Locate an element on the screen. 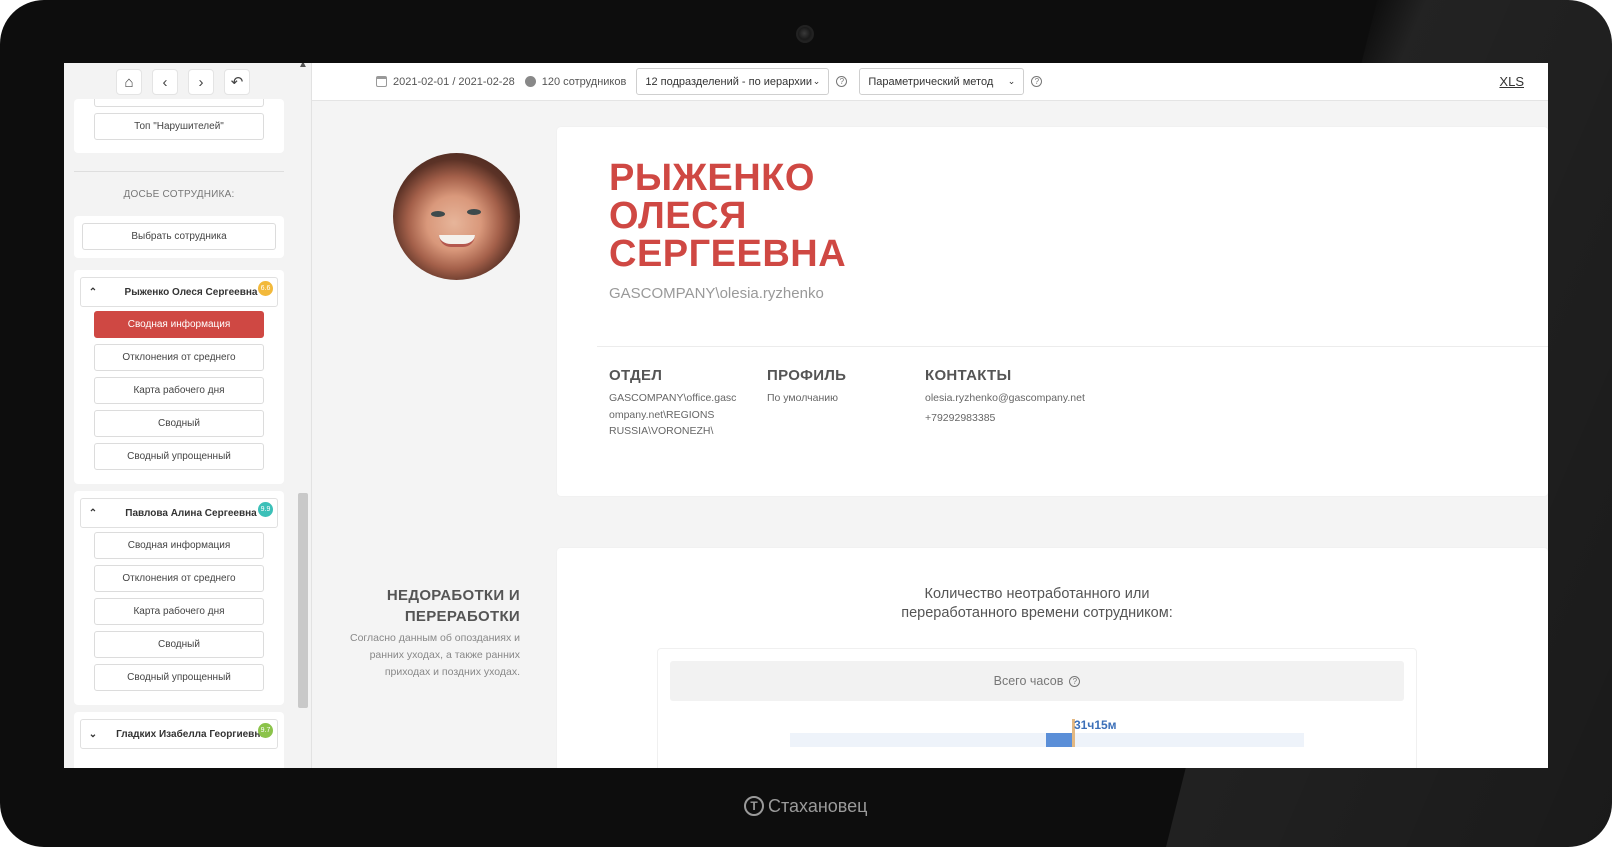 This screenshot has width=1612, height=847. xls-export-link: XLS is located at coordinates (1511, 81).